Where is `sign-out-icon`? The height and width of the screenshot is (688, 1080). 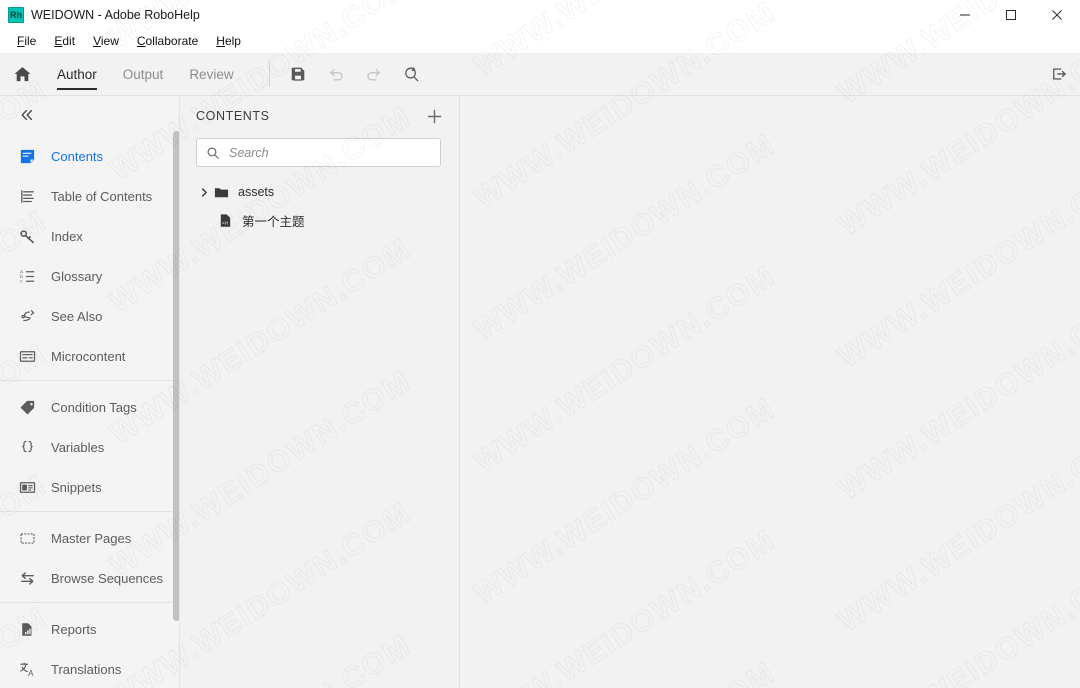 sign-out-icon is located at coordinates (1059, 74).